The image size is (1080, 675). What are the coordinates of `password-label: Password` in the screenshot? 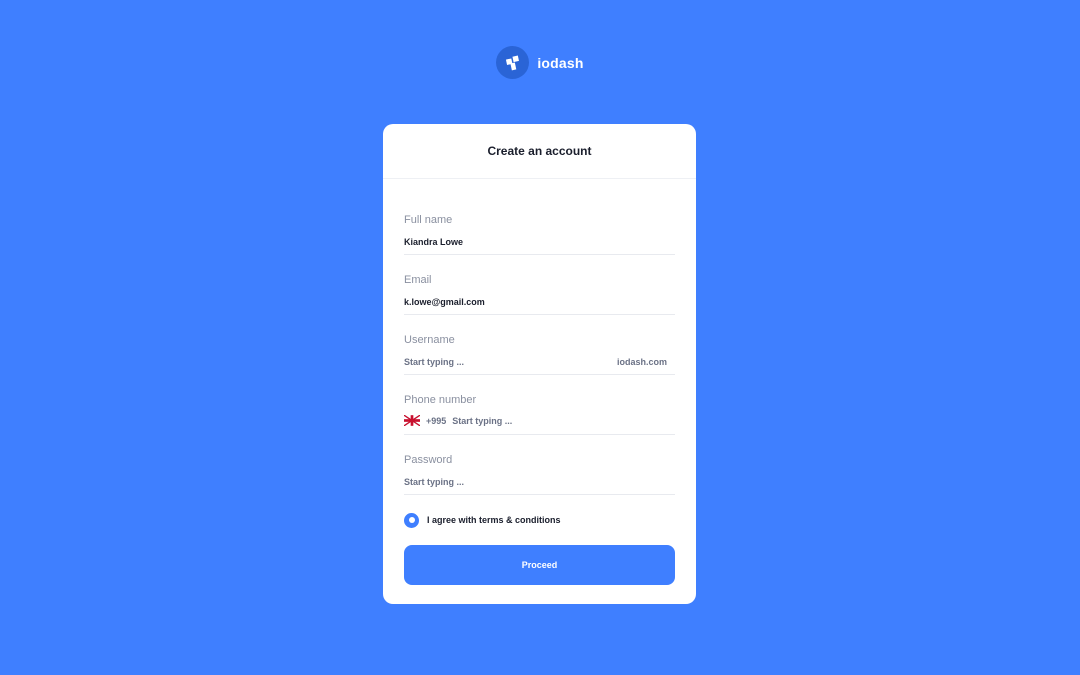 It's located at (428, 460).